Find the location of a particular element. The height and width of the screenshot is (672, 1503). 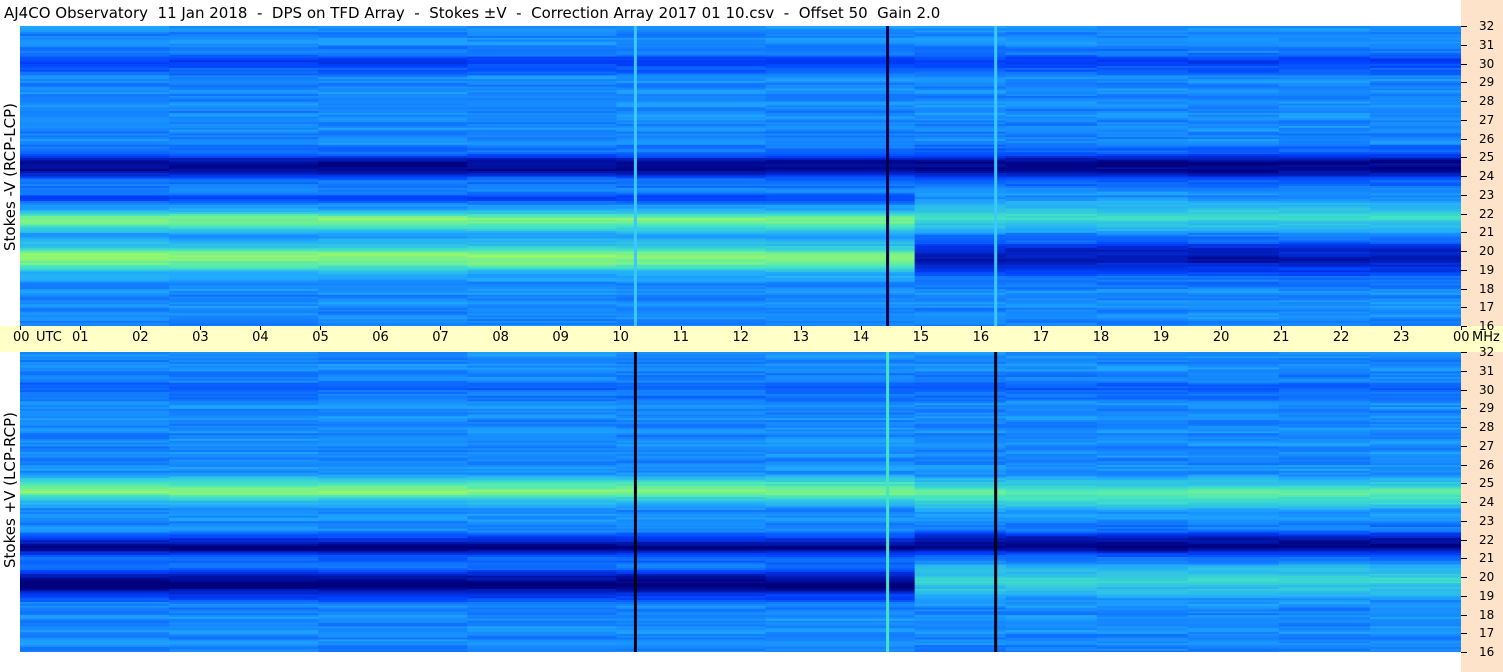

frequency-tick-label: 19 is located at coordinates (1487, 595).